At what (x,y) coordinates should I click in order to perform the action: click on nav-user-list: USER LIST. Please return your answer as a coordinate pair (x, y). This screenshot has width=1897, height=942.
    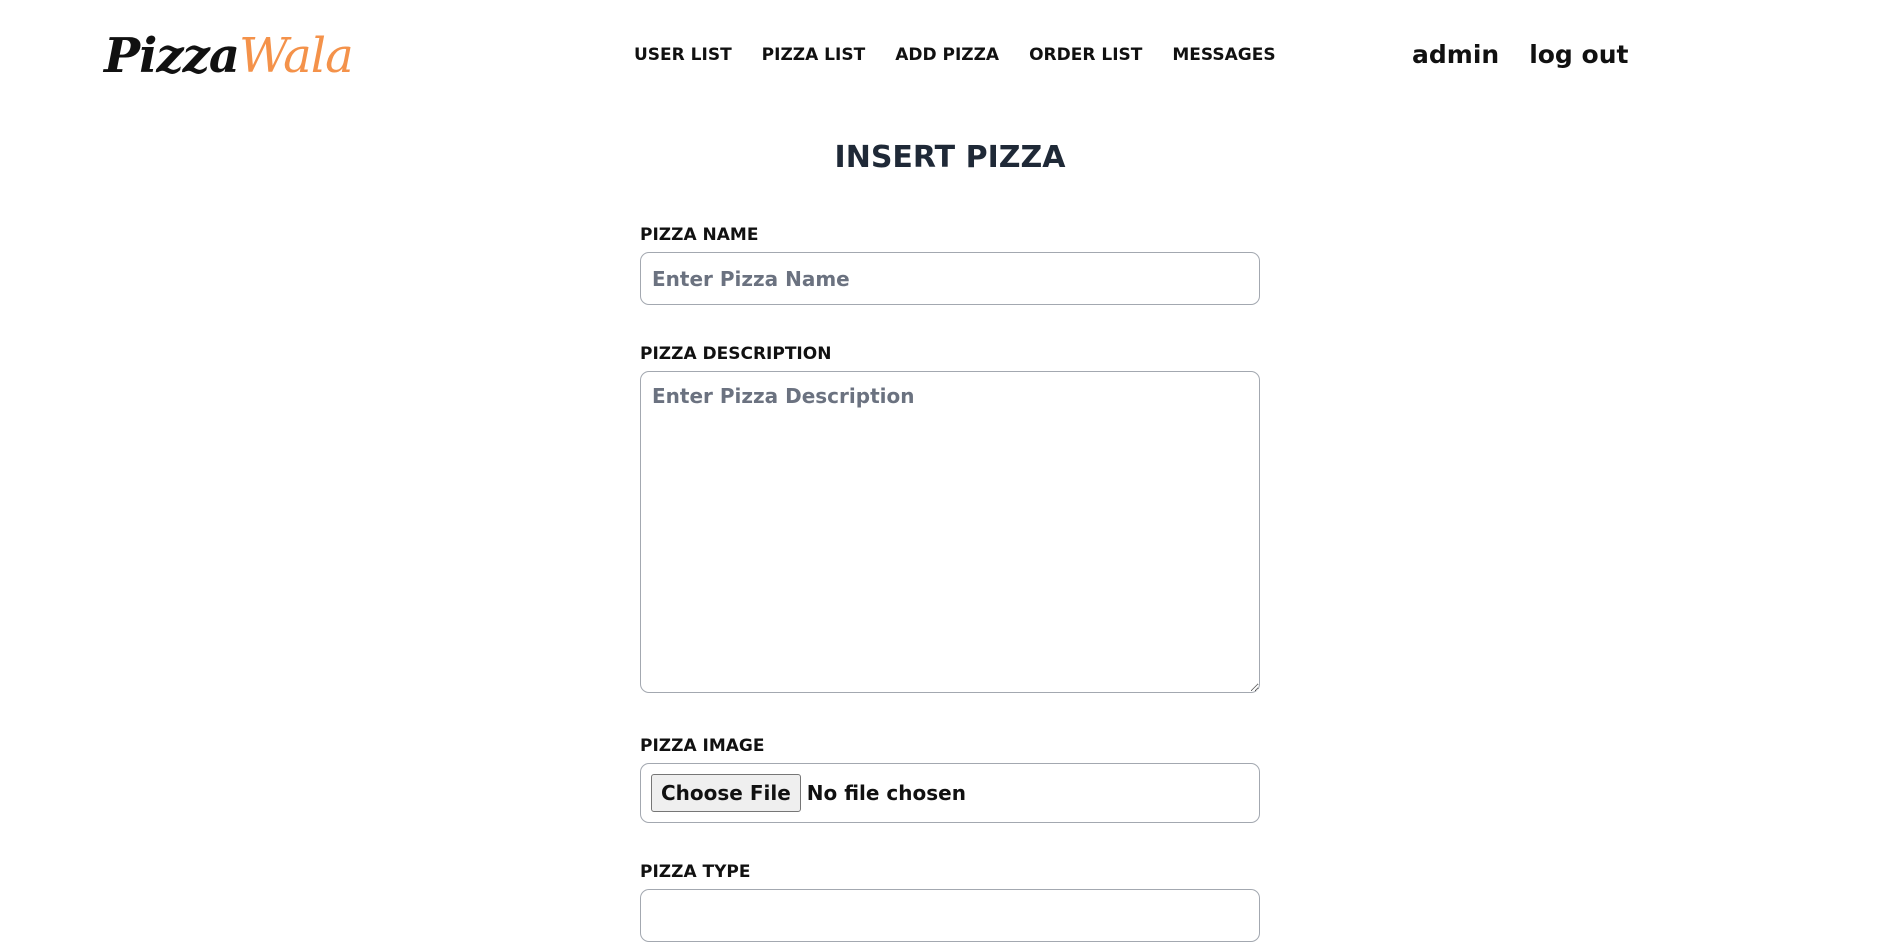
    Looking at the image, I should click on (683, 55).